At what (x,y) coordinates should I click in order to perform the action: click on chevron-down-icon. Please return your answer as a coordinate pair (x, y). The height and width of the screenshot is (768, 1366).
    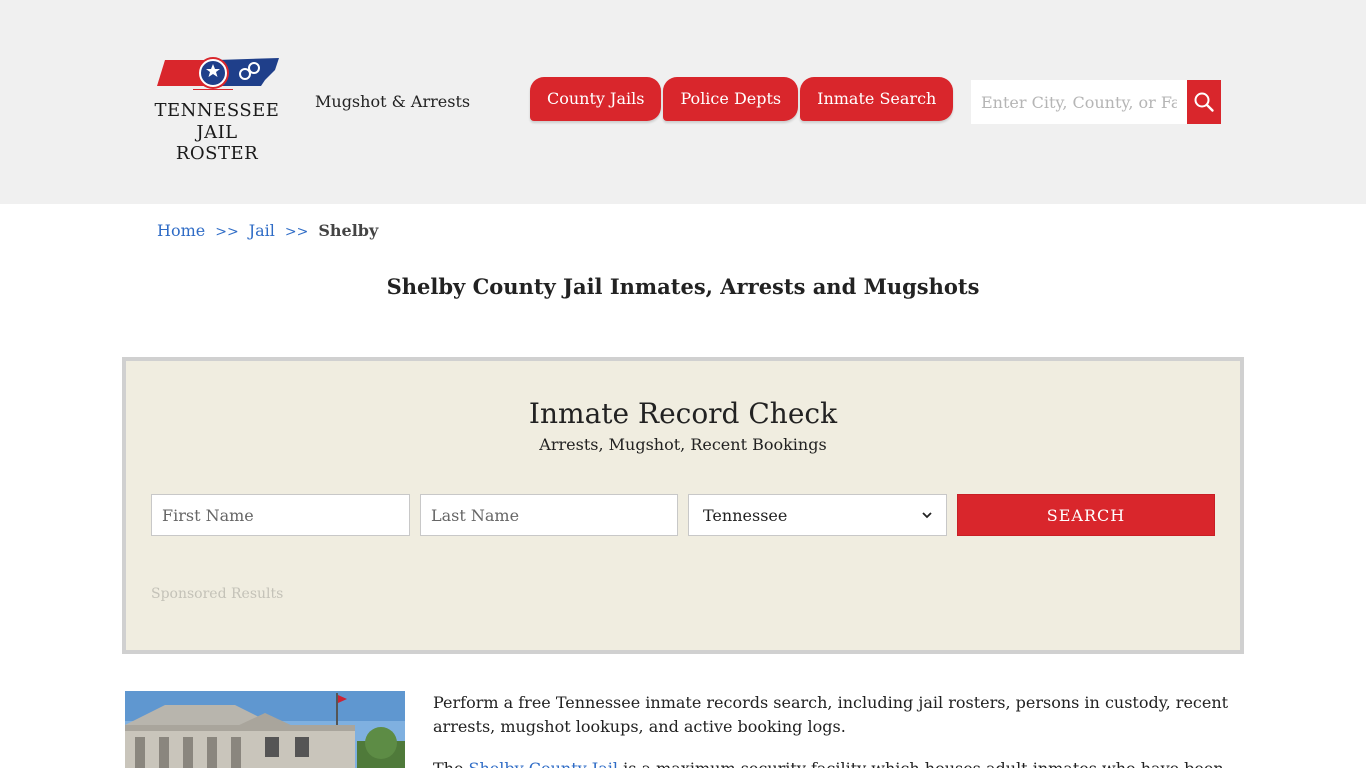
    Looking at the image, I should click on (927, 515).